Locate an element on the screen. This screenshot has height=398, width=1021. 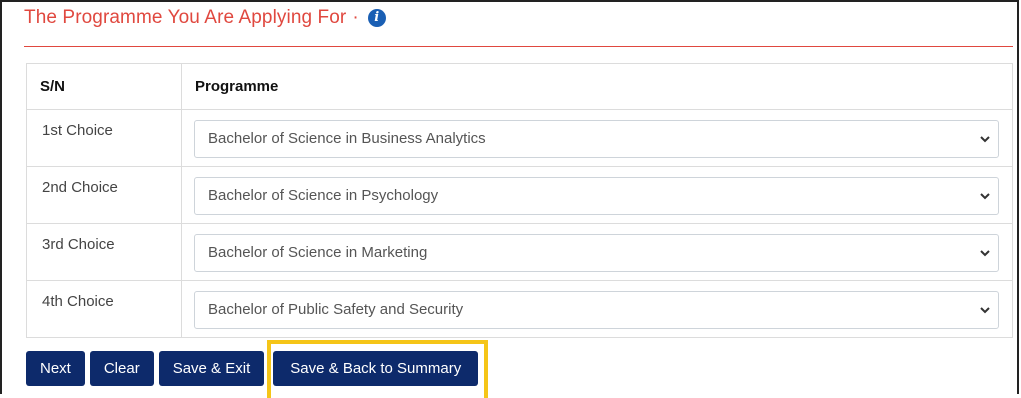
section-title-text: The Programme You Are Applying For is located at coordinates (185, 17).